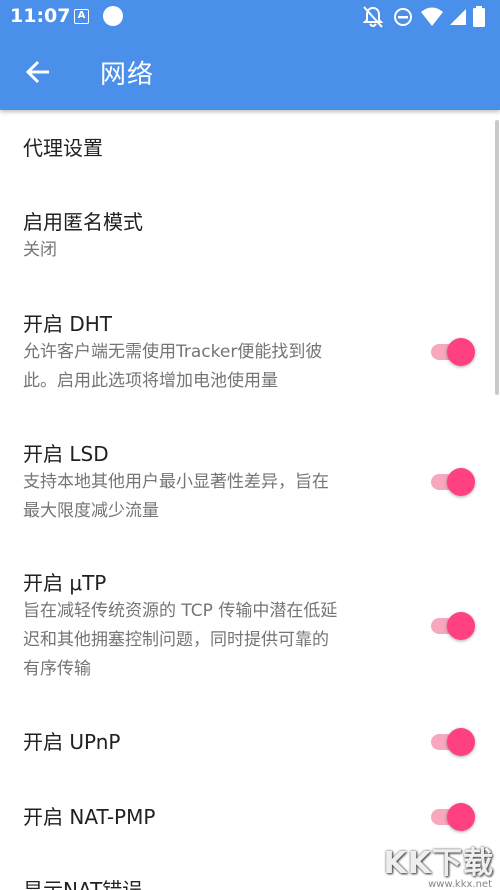  What do you see at coordinates (432, 16) in the screenshot?
I see `wifi-icon` at bounding box center [432, 16].